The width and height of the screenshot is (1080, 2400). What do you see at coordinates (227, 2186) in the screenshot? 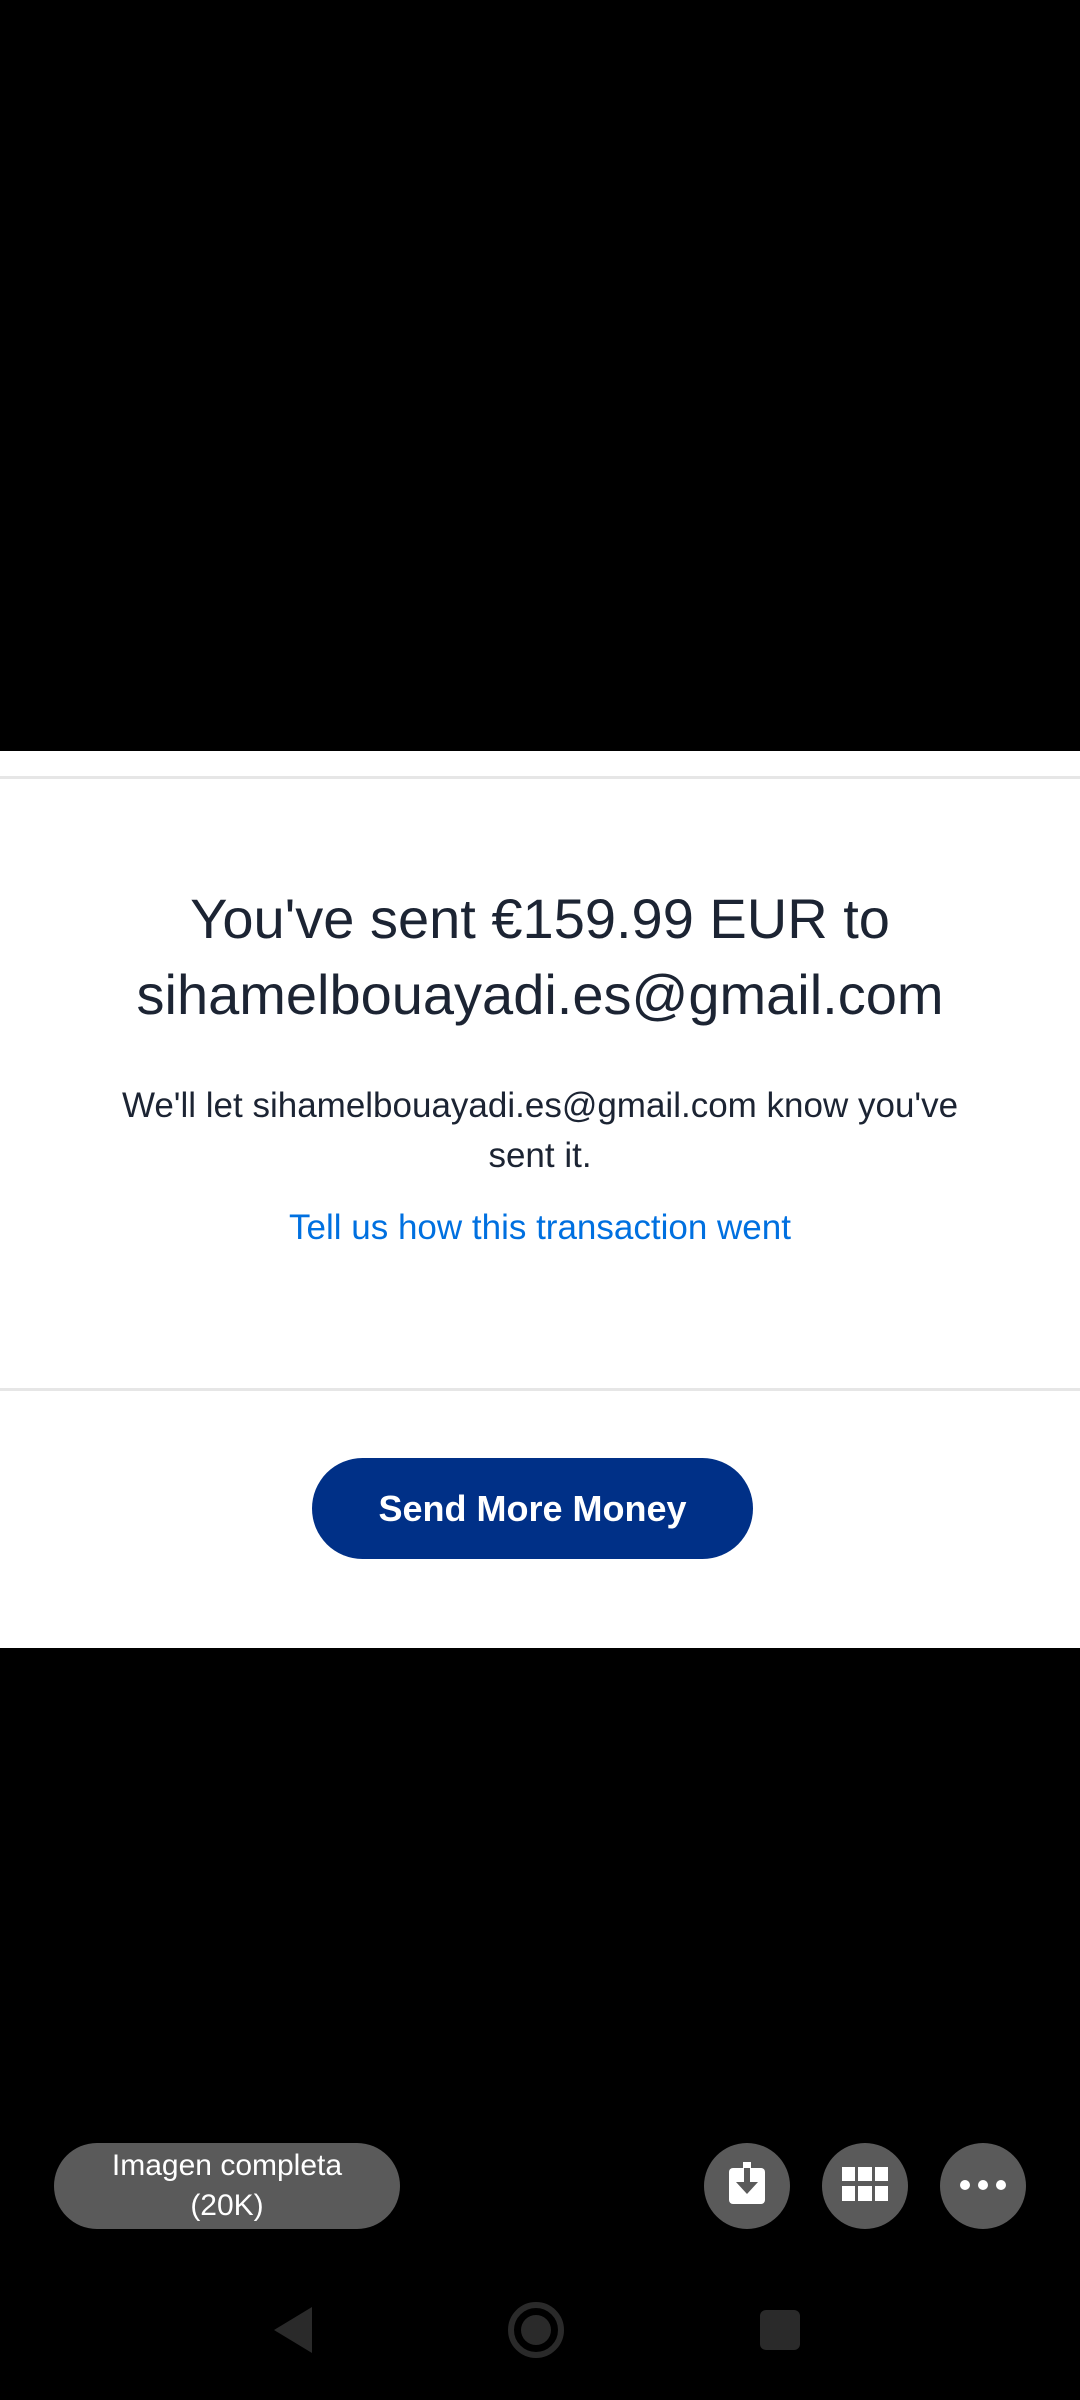
I see `full-image-size-chip: Imagen completa (20K)` at bounding box center [227, 2186].